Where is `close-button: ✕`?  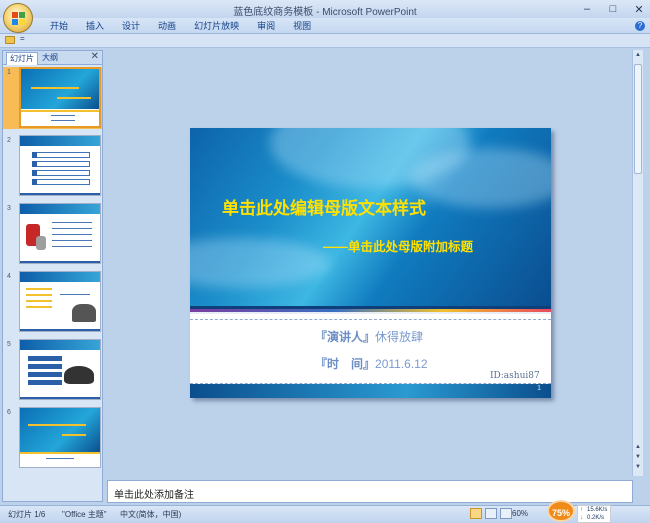 close-button: ✕ is located at coordinates (639, 9).